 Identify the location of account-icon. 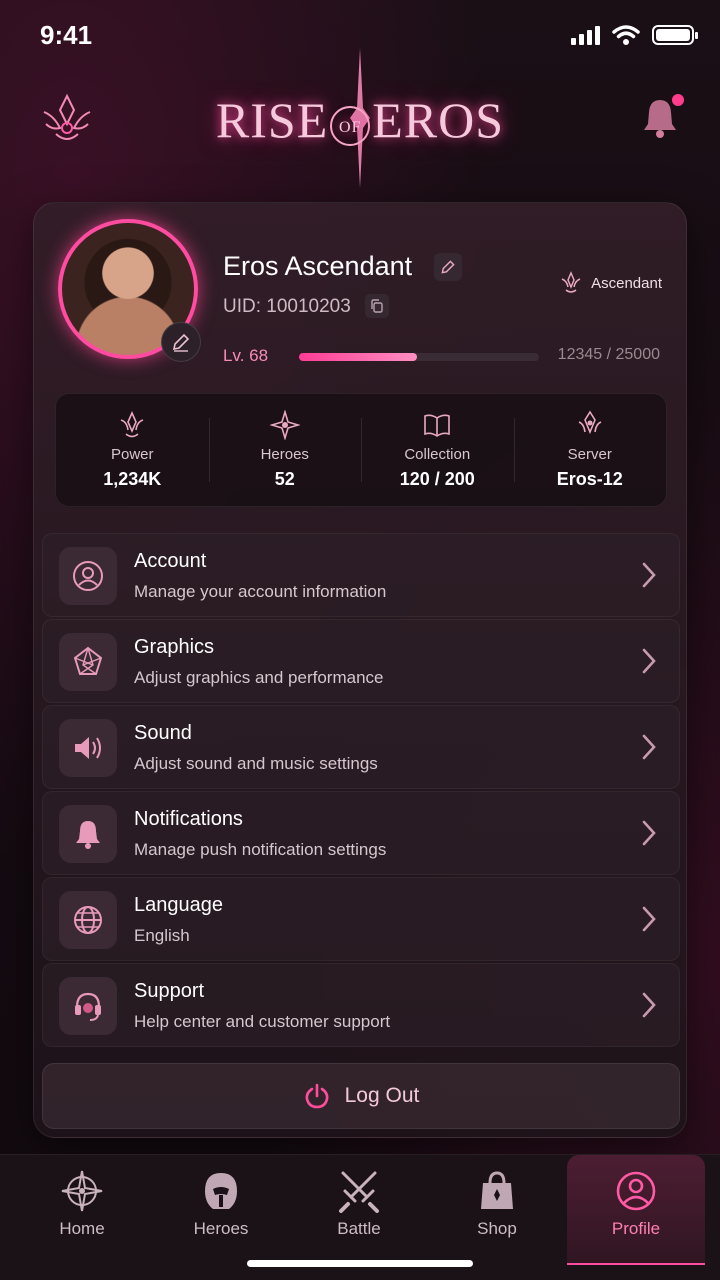
(88, 576).